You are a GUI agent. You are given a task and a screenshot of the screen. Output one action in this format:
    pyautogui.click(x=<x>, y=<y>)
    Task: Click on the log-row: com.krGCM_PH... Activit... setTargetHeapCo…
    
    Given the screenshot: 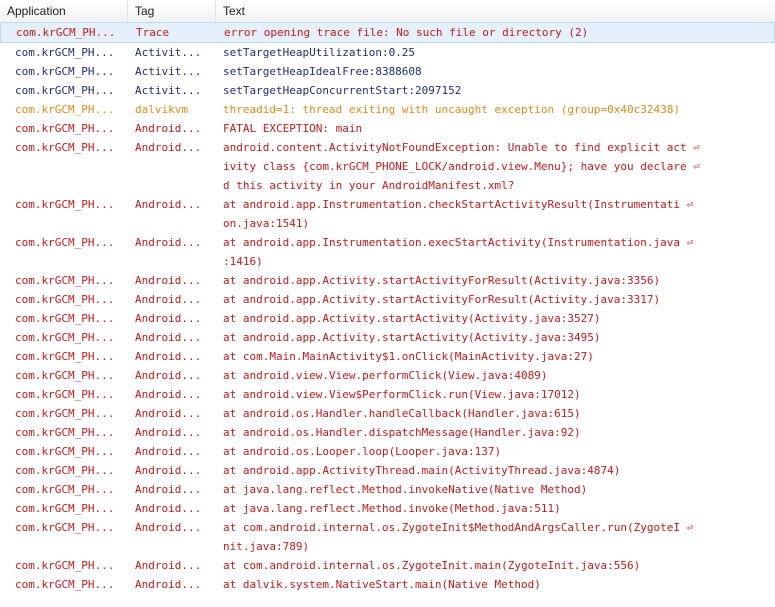 What is the action you would take?
    pyautogui.click(x=387, y=90)
    